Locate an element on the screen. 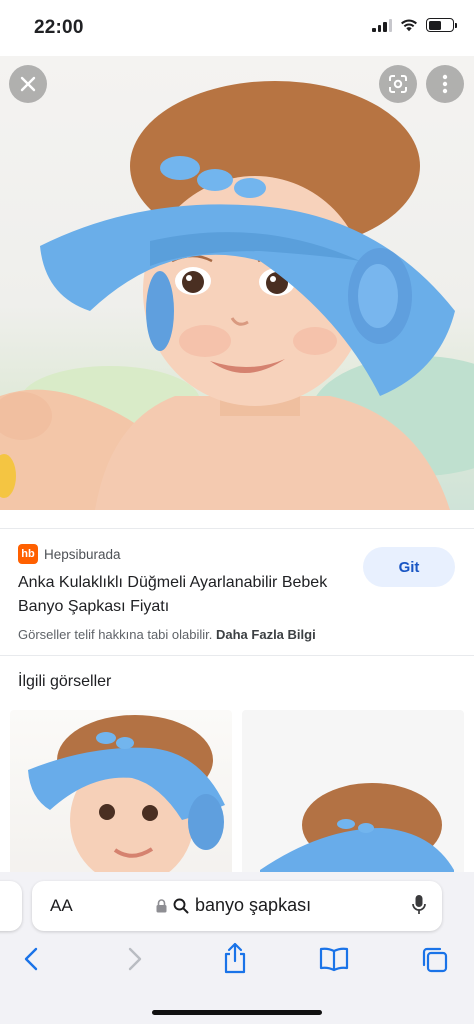 This screenshot has width=474, height=1024. source-row: hb Hepsiburada is located at coordinates (69, 554).